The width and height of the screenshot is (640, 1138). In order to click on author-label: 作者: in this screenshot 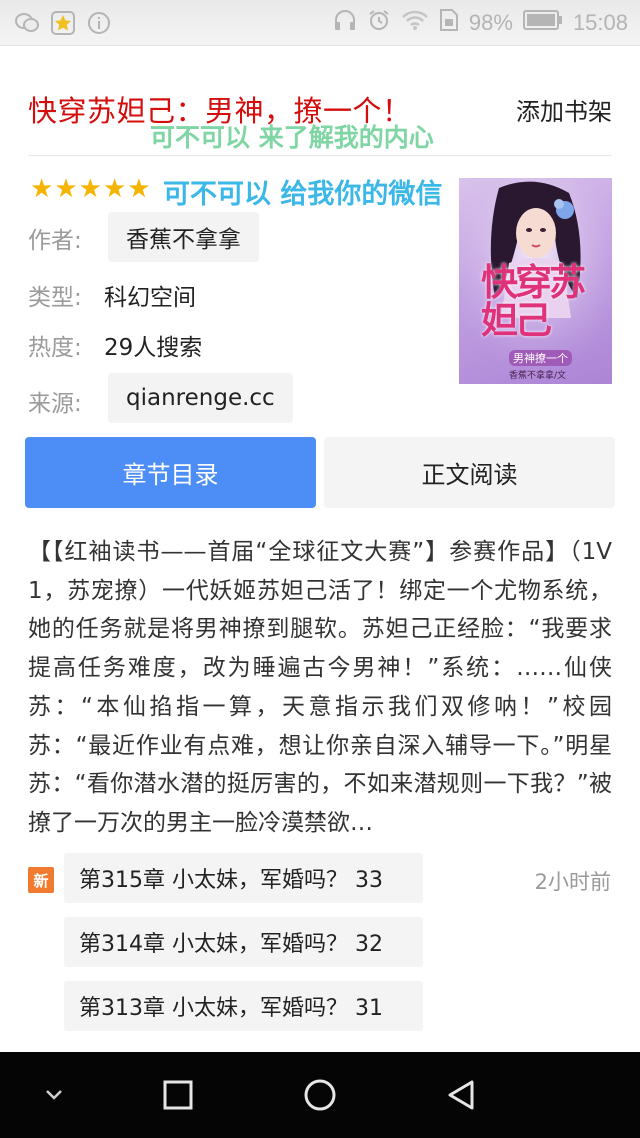, I will do `click(55, 241)`.